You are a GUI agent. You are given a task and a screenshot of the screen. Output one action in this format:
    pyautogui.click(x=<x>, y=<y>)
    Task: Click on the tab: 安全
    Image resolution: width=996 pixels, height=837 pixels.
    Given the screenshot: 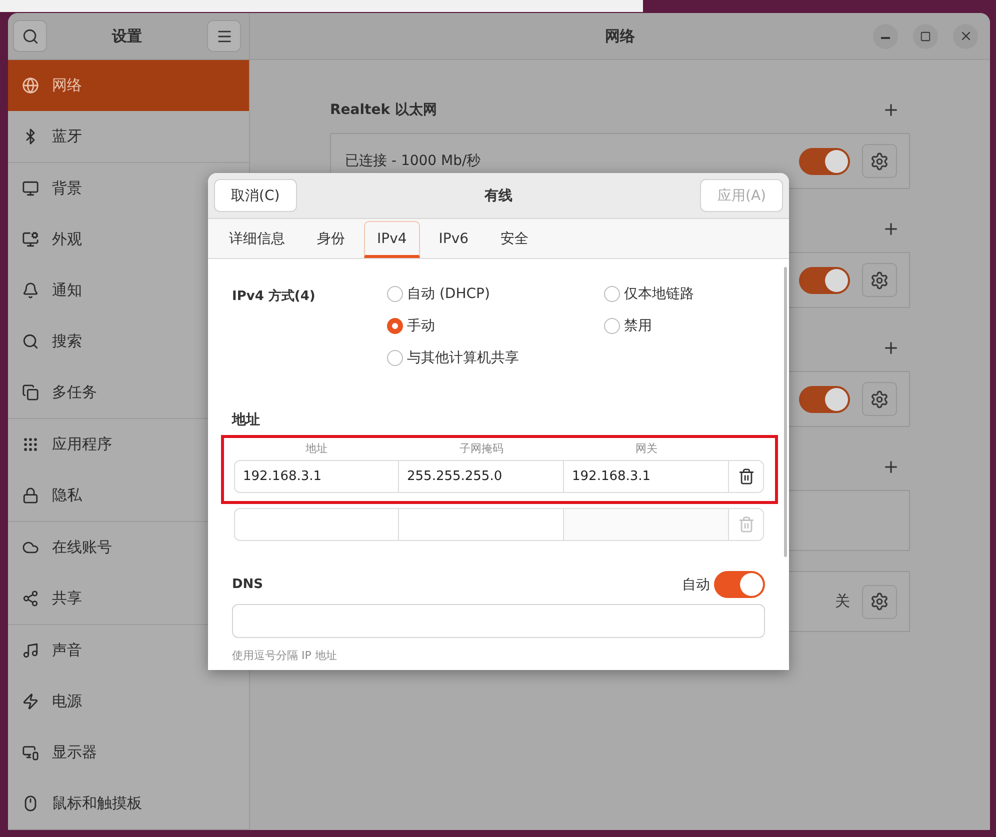 What is the action you would take?
    pyautogui.click(x=515, y=239)
    